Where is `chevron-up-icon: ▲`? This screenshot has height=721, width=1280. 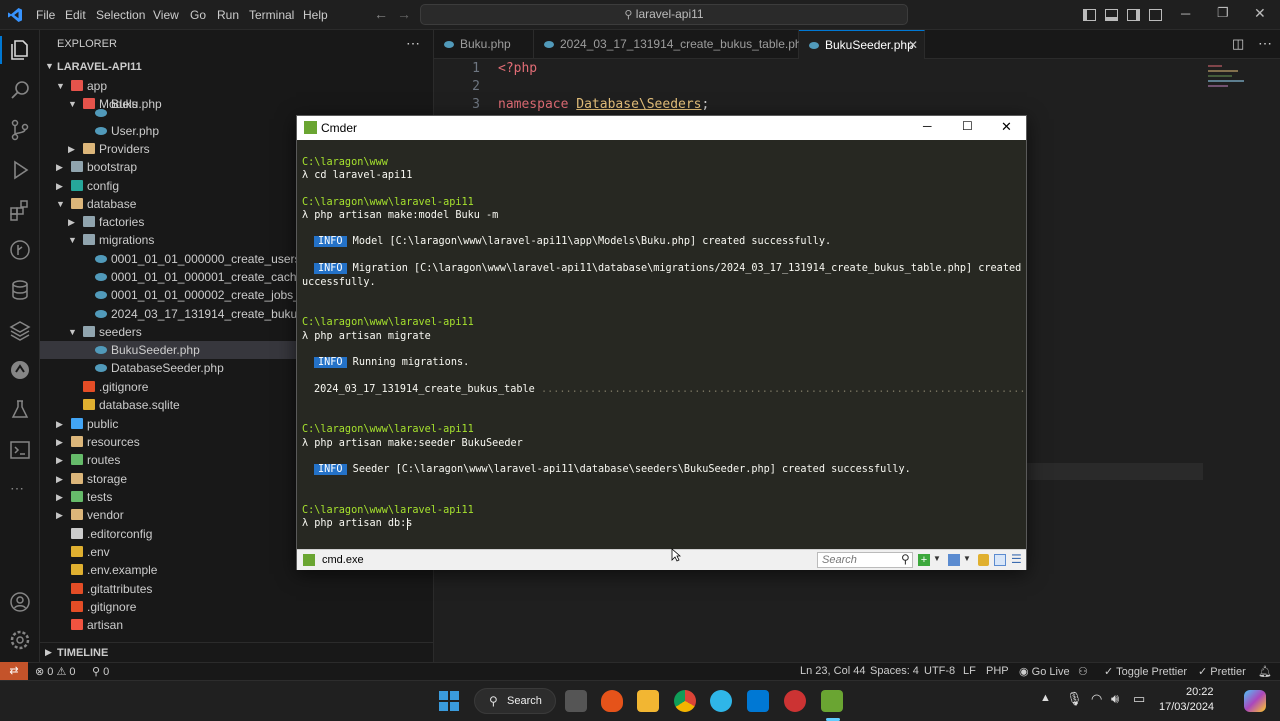
chevron-up-icon: ▲ is located at coordinates (1045, 698).